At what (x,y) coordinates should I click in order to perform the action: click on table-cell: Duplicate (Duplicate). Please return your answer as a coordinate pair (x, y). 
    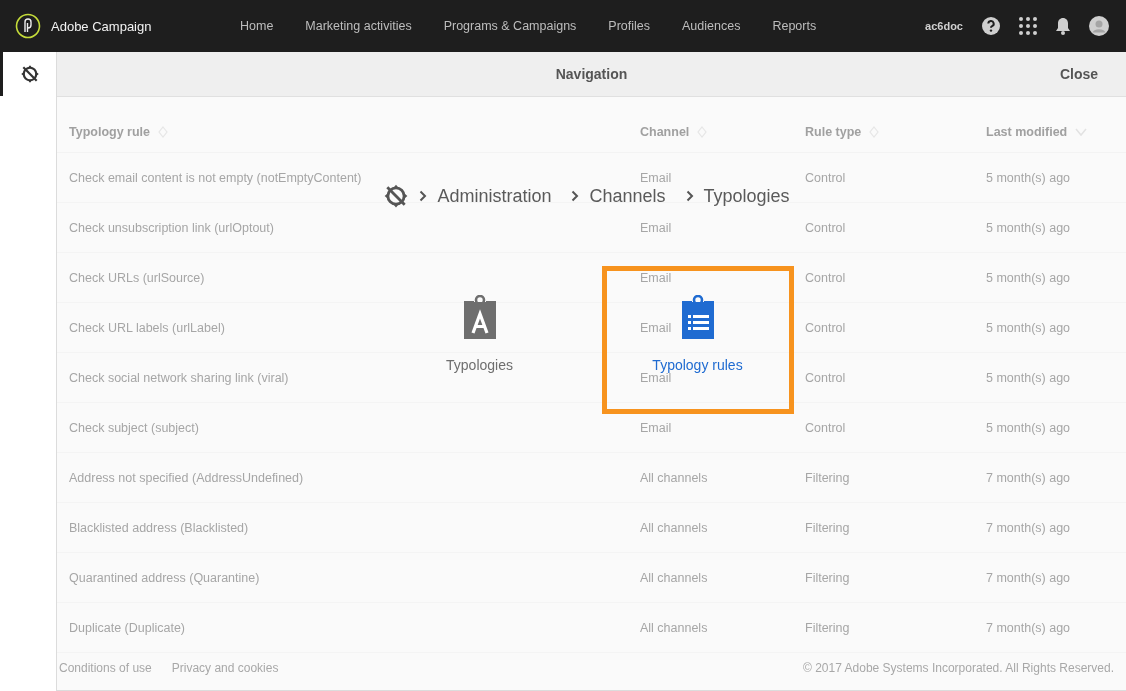
    Looking at the image, I should click on (127, 627).